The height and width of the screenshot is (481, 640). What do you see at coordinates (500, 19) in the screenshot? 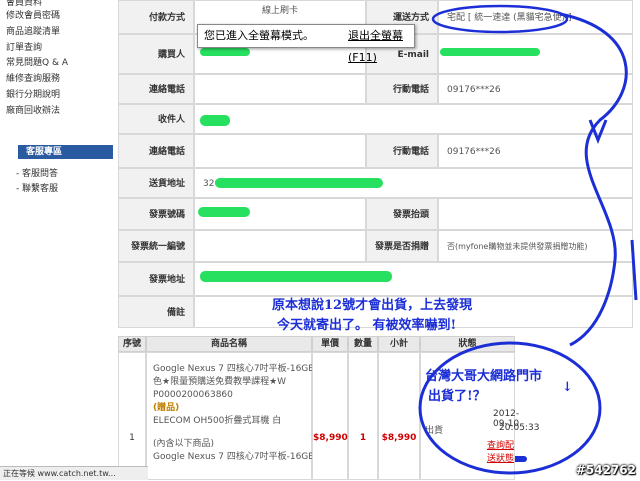
I see `shipping-highlight-circle` at bounding box center [500, 19].